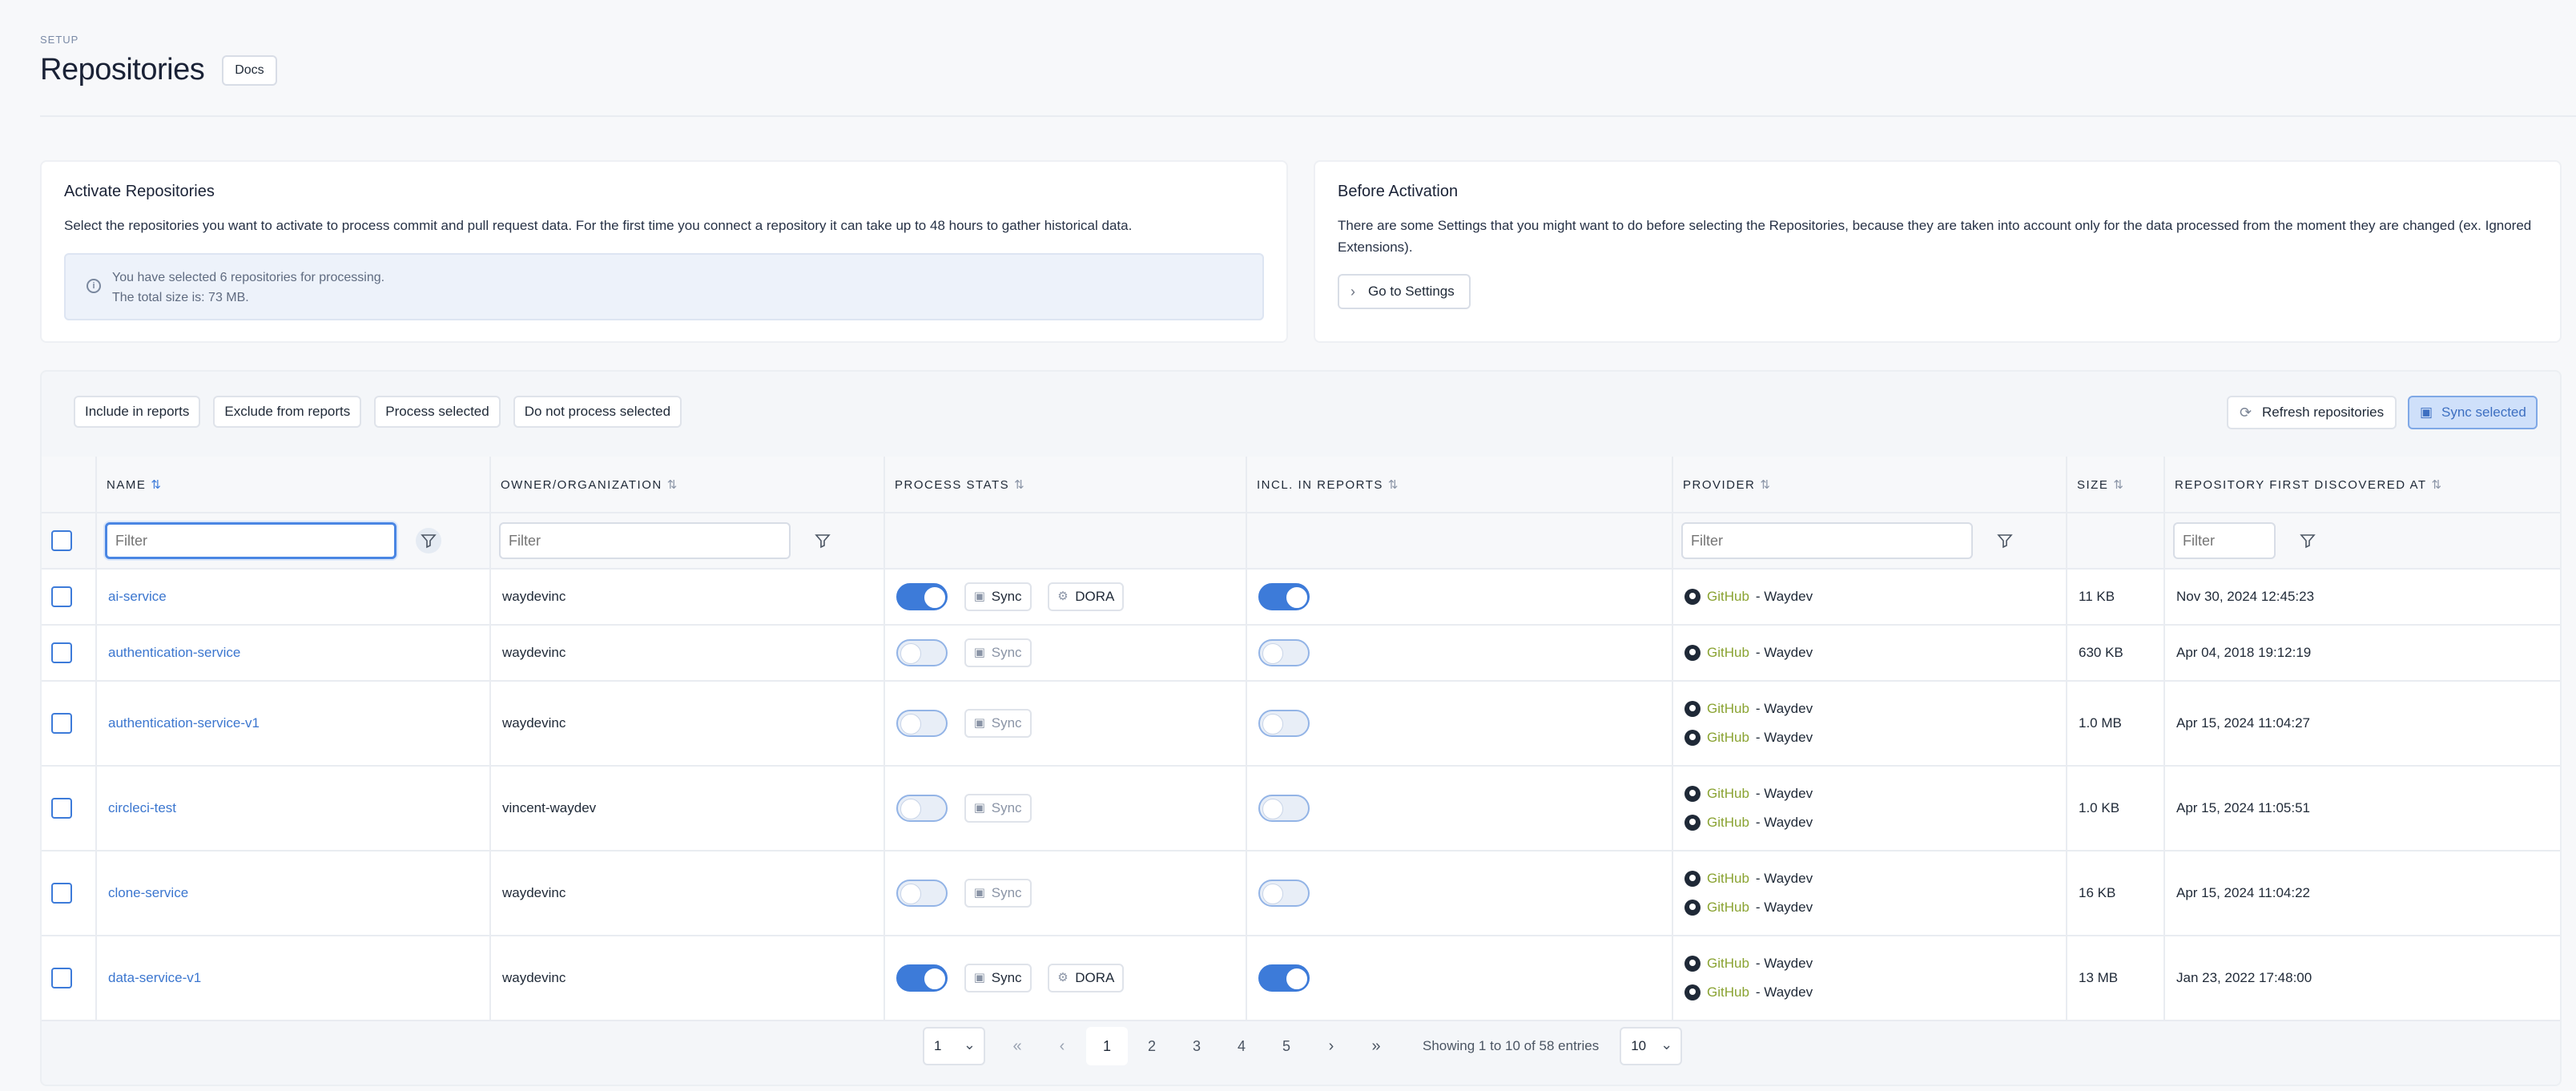  Describe the element at coordinates (2361, 724) in the screenshot. I see `discovered-at-cell: Apr 15, 2024 11:04:27` at that location.